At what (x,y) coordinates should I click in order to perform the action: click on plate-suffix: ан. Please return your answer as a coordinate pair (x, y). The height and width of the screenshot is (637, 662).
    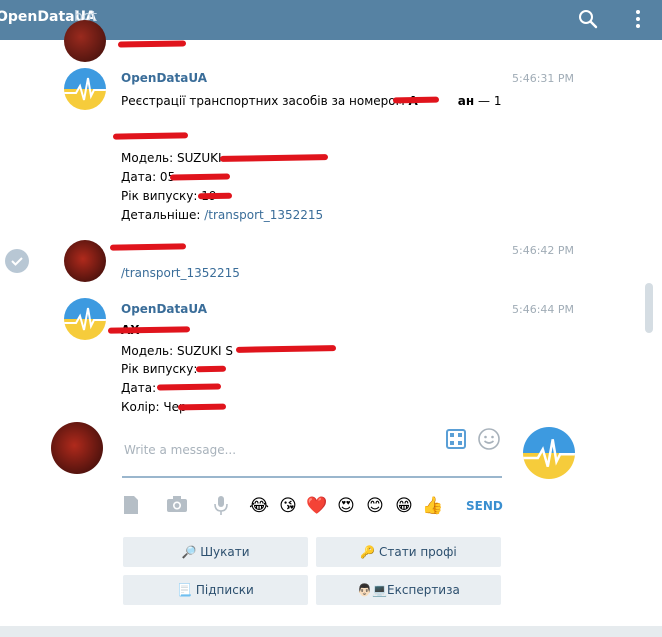
    Looking at the image, I should click on (466, 101).